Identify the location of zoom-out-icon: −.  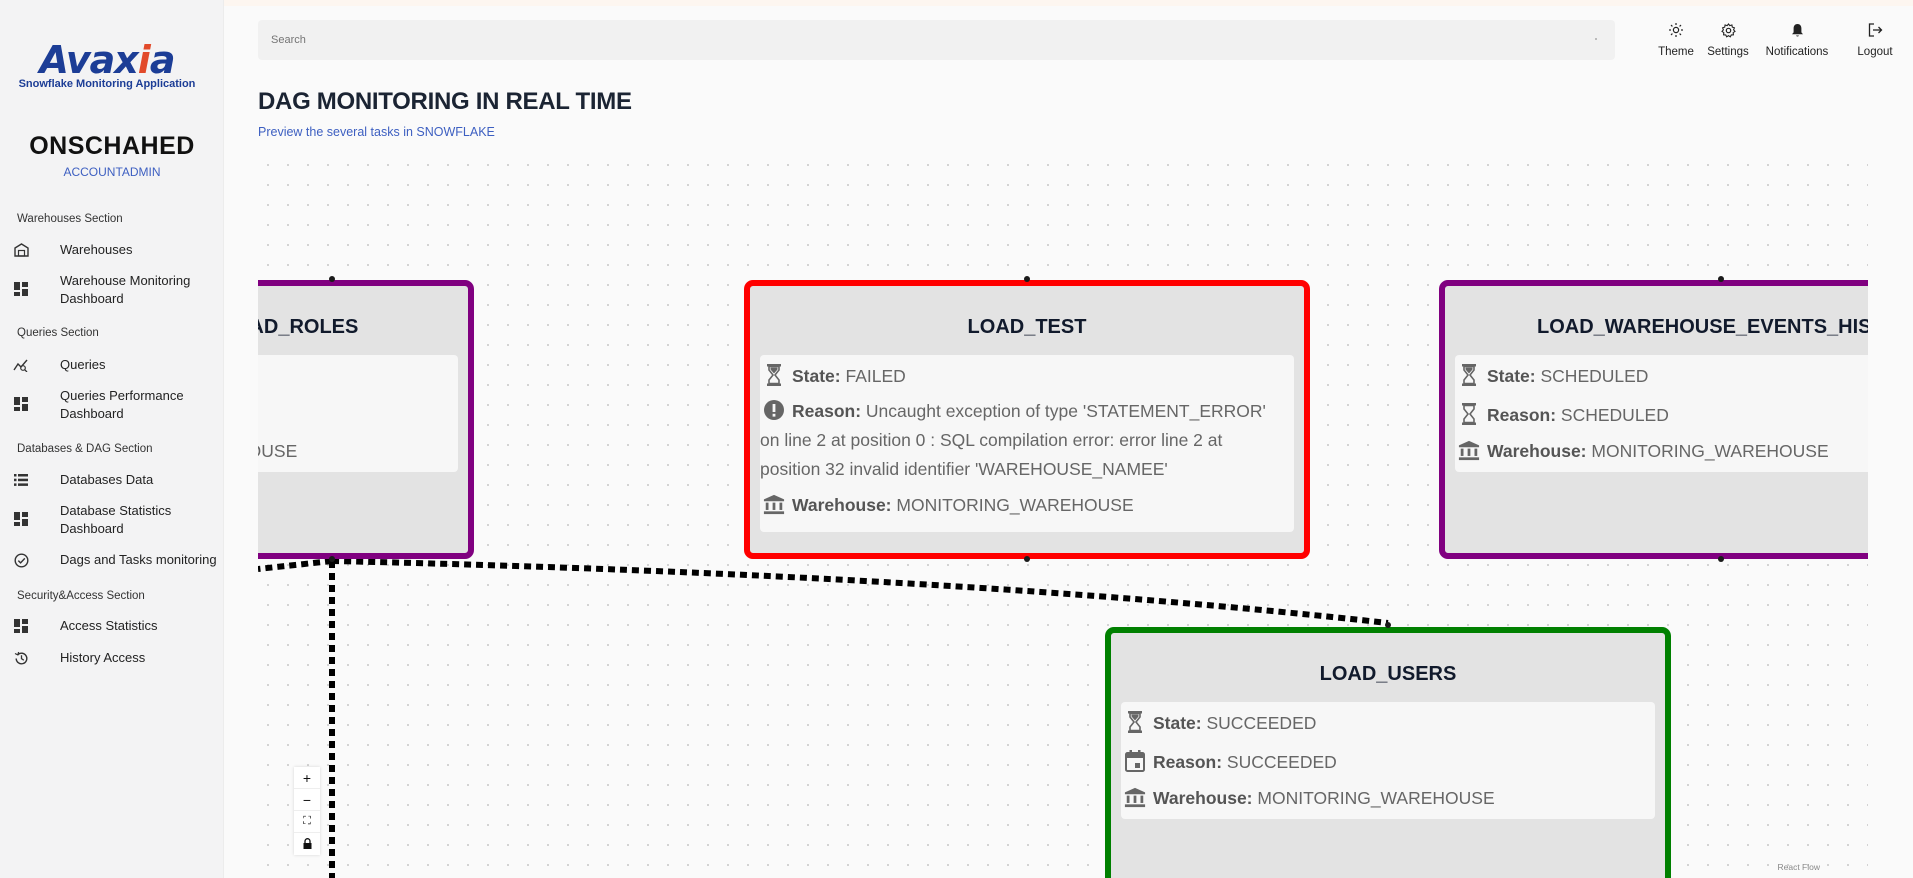
(307, 799).